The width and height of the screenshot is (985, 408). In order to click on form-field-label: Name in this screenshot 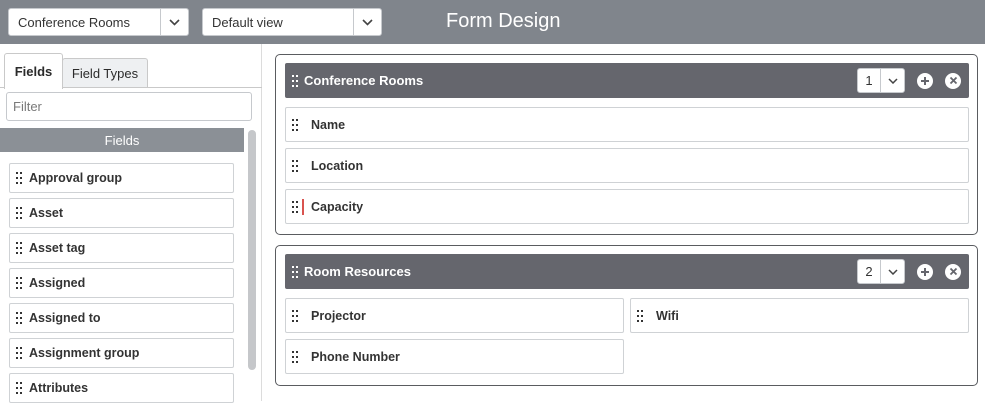, I will do `click(328, 124)`.